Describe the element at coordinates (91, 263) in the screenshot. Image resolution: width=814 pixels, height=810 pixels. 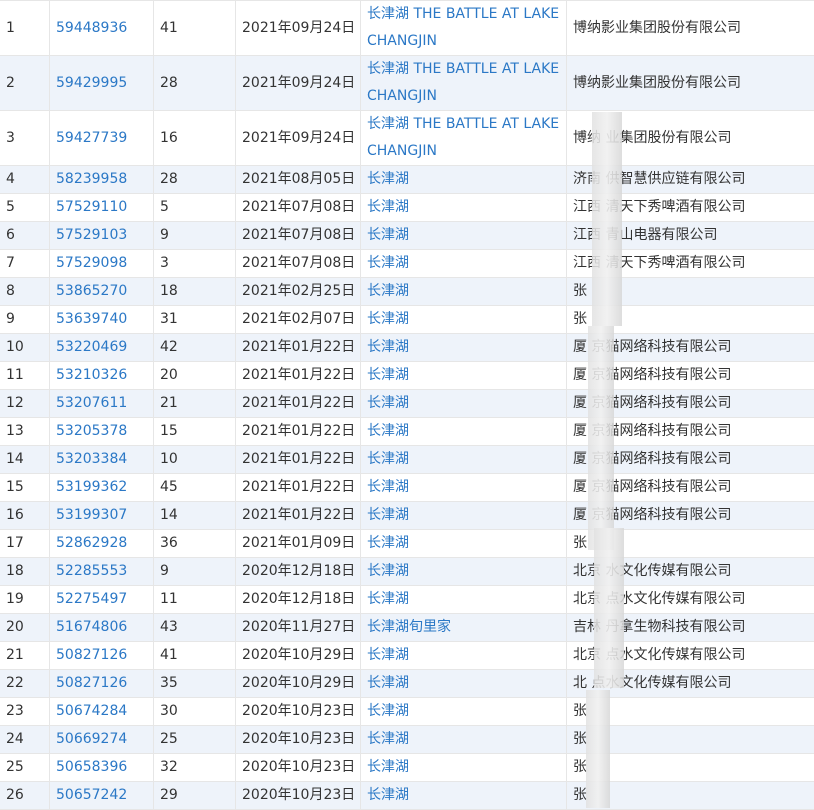
I see `registration-number-link: 57529098` at that location.